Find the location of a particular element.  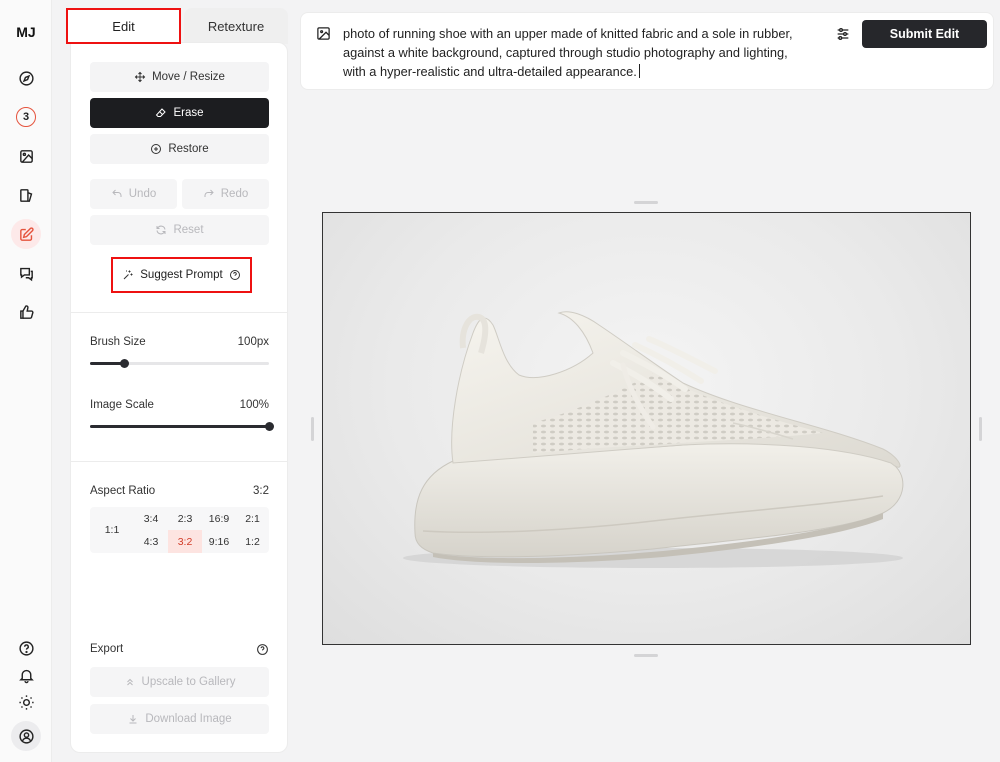

bell-icon is located at coordinates (26, 676).